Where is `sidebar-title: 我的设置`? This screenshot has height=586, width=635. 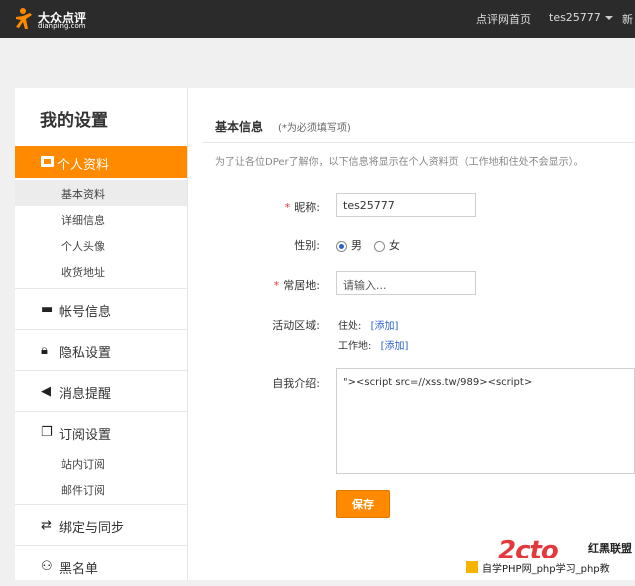 sidebar-title: 我的设置 is located at coordinates (74, 121).